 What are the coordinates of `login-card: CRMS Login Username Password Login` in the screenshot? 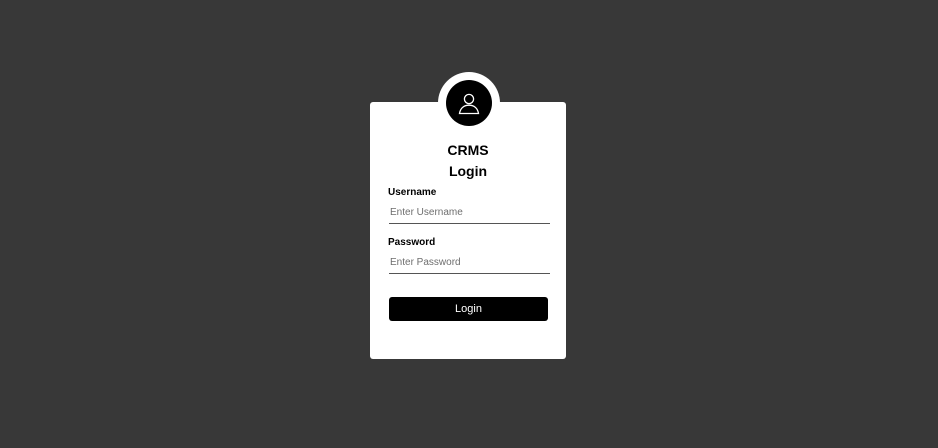 It's located at (468, 230).